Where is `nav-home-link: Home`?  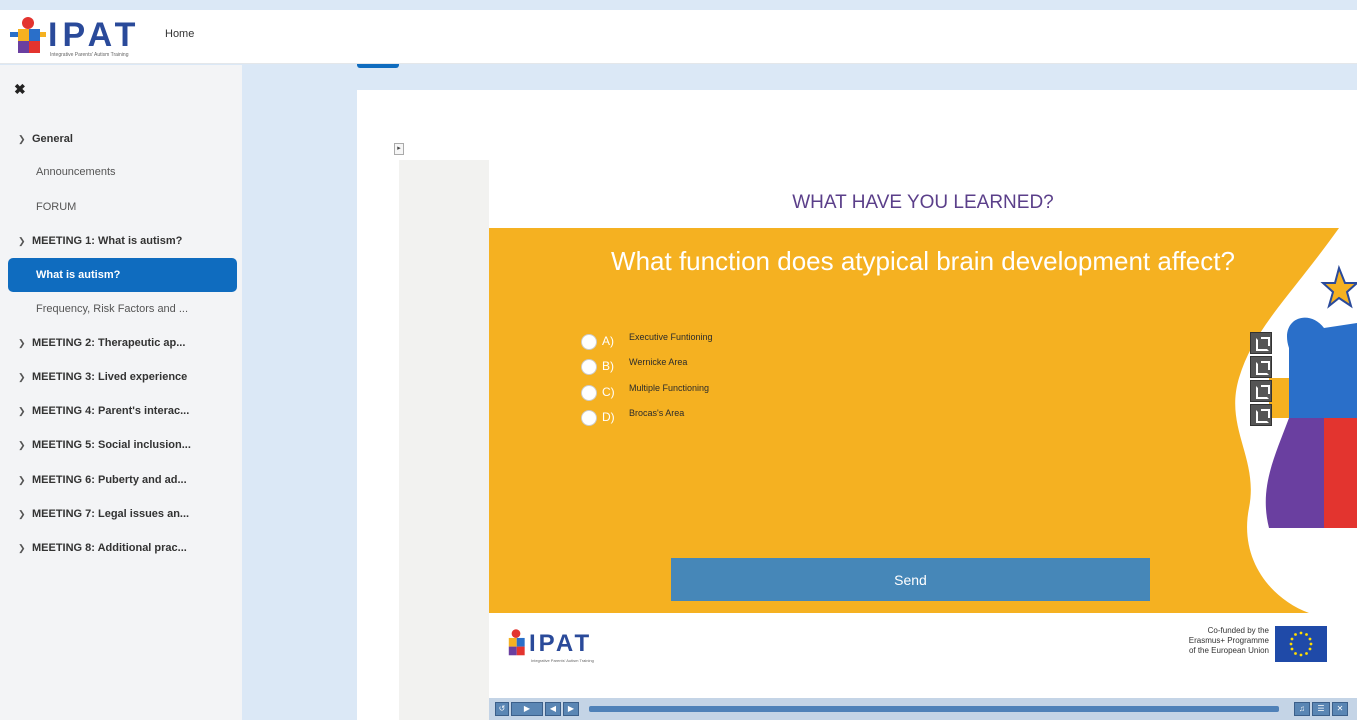 nav-home-link: Home is located at coordinates (179, 34).